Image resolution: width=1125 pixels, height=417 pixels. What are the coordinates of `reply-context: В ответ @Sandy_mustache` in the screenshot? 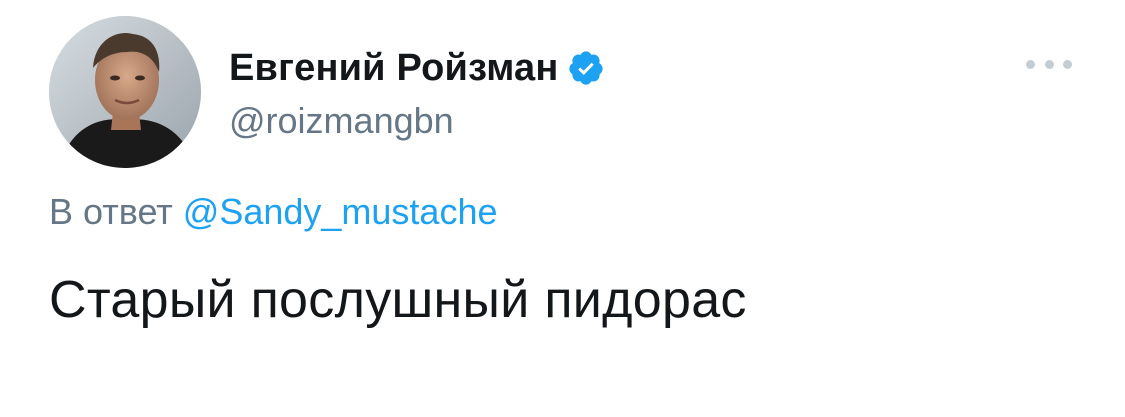 It's located at (273, 212).